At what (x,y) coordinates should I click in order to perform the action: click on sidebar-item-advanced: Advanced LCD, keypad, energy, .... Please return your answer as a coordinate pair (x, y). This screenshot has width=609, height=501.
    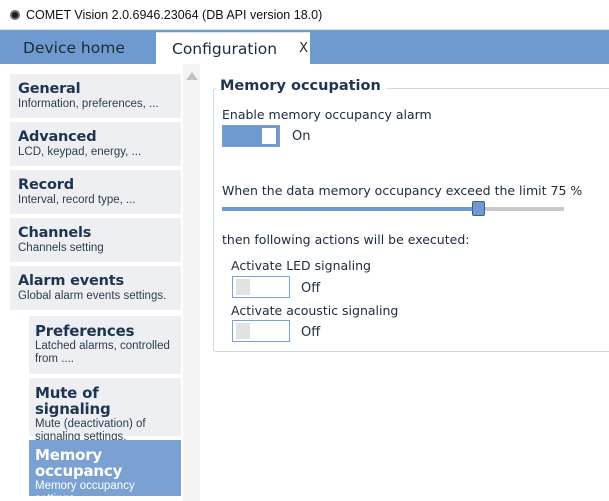
    Looking at the image, I should click on (95, 144).